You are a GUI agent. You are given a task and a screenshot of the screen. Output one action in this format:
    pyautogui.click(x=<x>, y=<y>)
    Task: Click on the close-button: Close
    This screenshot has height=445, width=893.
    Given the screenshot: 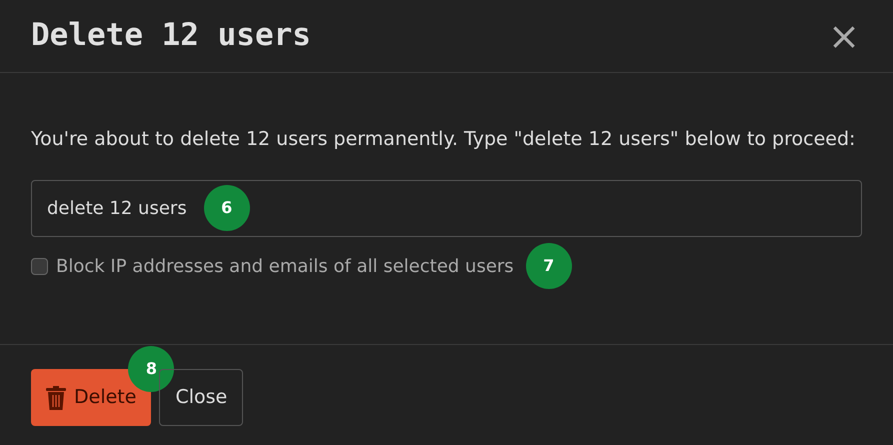 What is the action you would take?
    pyautogui.click(x=201, y=397)
    